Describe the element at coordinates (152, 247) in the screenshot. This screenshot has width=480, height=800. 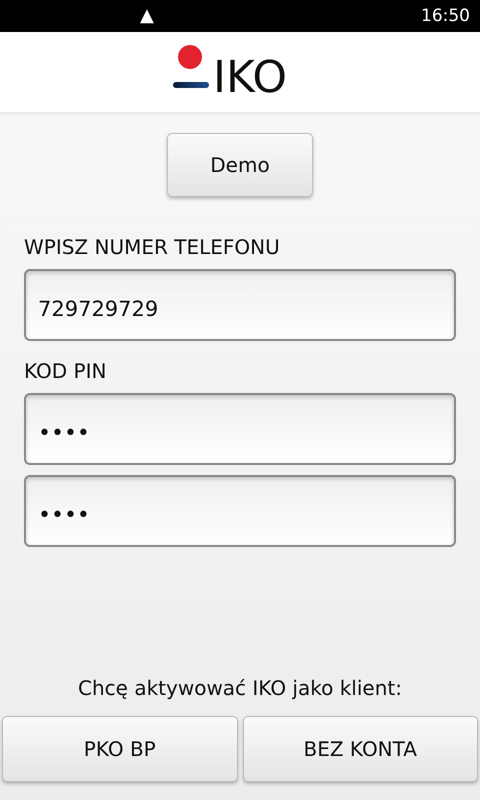
I see `field-label: WPISZ NUMER TELEFONU` at that location.